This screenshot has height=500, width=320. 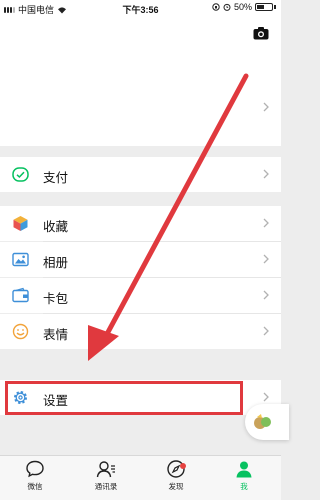 What do you see at coordinates (244, 486) in the screenshot?
I see `tab-label: 我` at bounding box center [244, 486].